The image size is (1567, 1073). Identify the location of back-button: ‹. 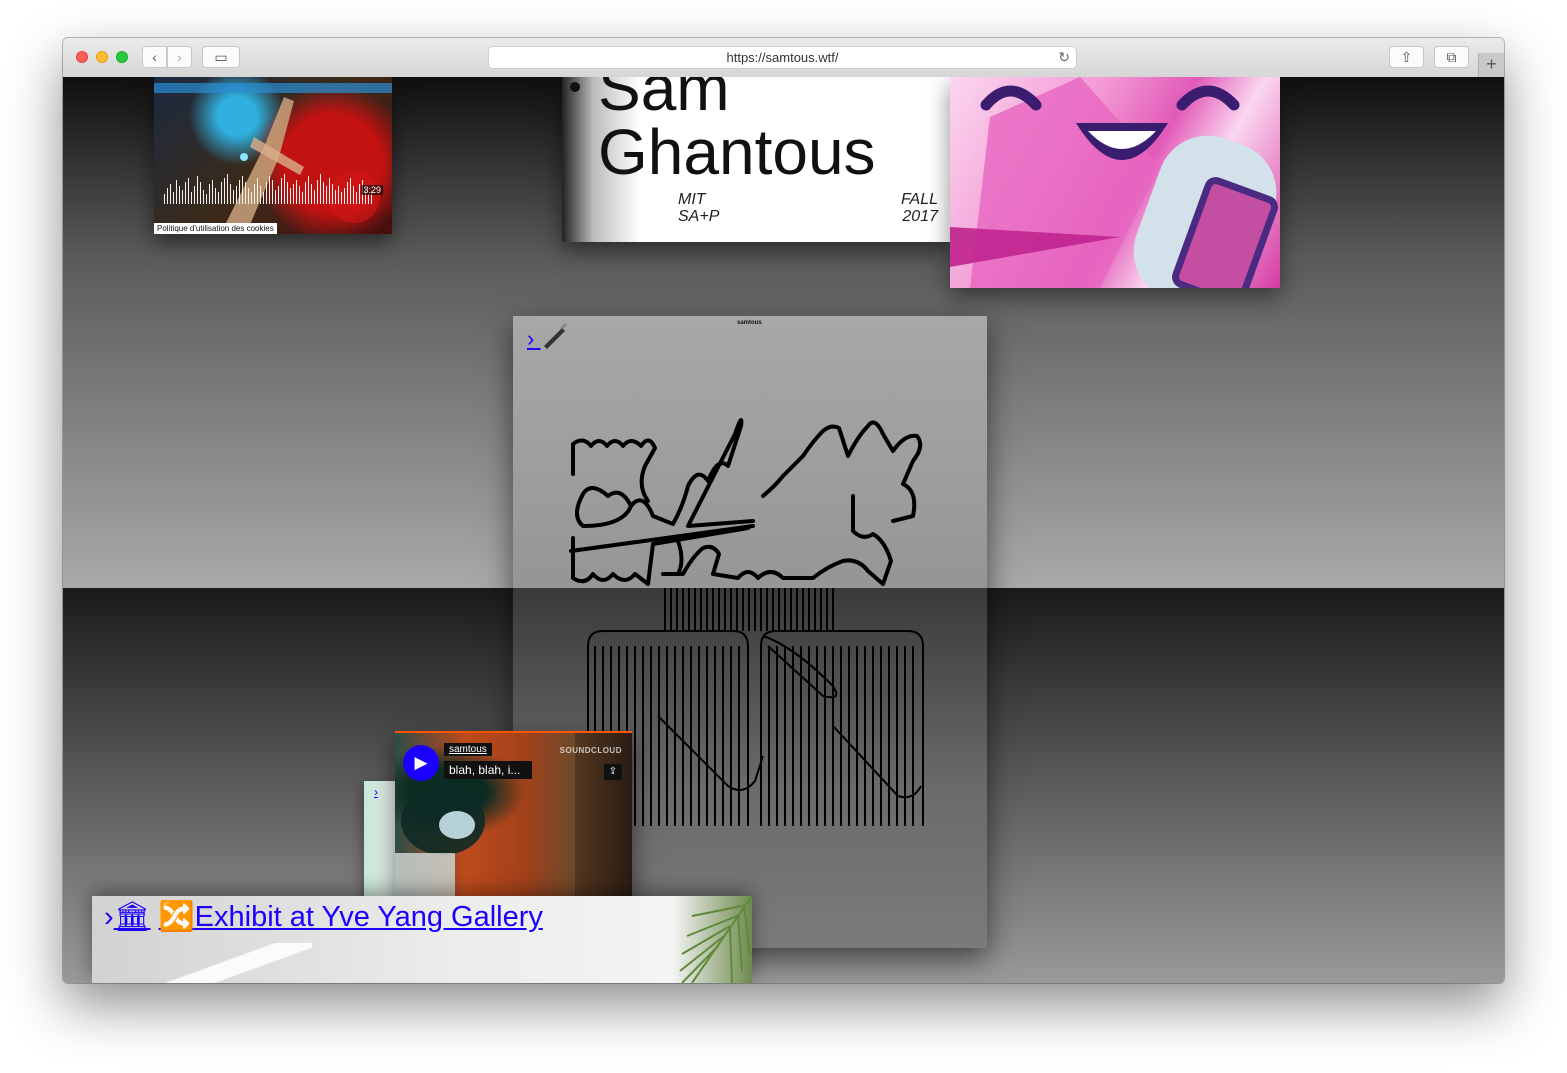
(154, 57).